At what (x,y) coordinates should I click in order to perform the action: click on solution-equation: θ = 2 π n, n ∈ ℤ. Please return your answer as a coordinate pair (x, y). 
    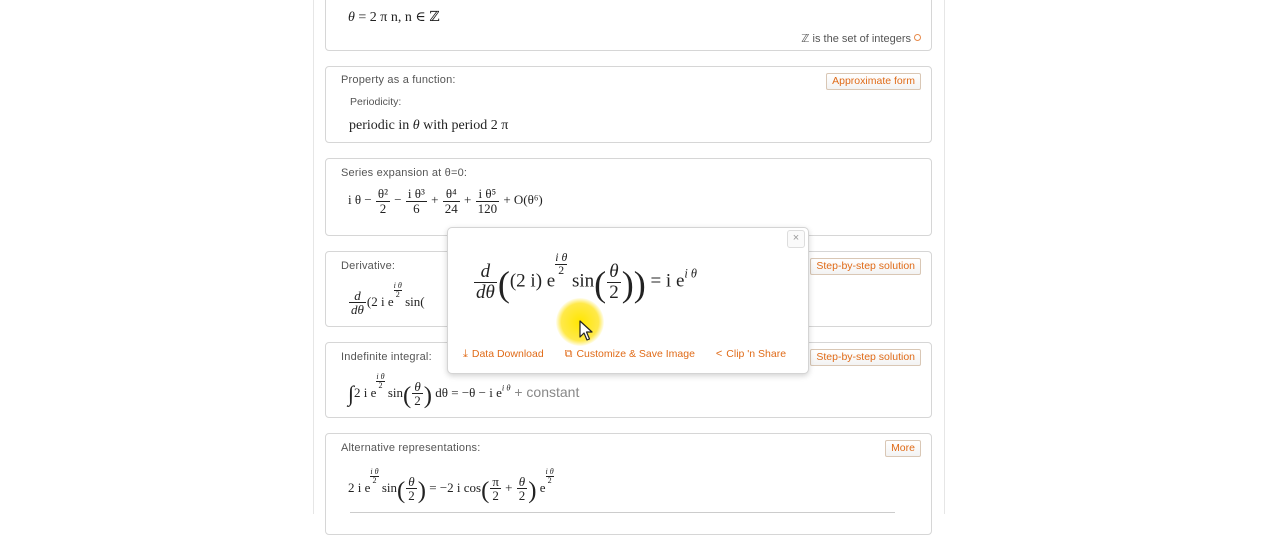
    Looking at the image, I should click on (394, 17).